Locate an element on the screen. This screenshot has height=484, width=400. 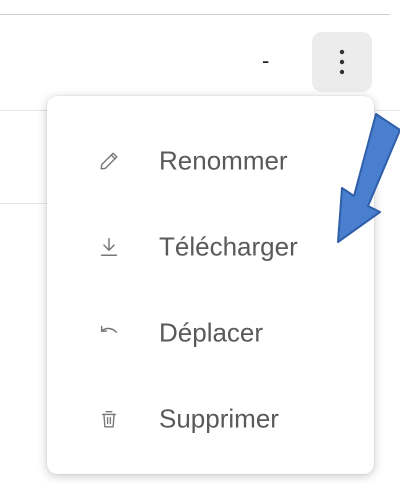
move-back-arrow-icon is located at coordinates (109, 333).